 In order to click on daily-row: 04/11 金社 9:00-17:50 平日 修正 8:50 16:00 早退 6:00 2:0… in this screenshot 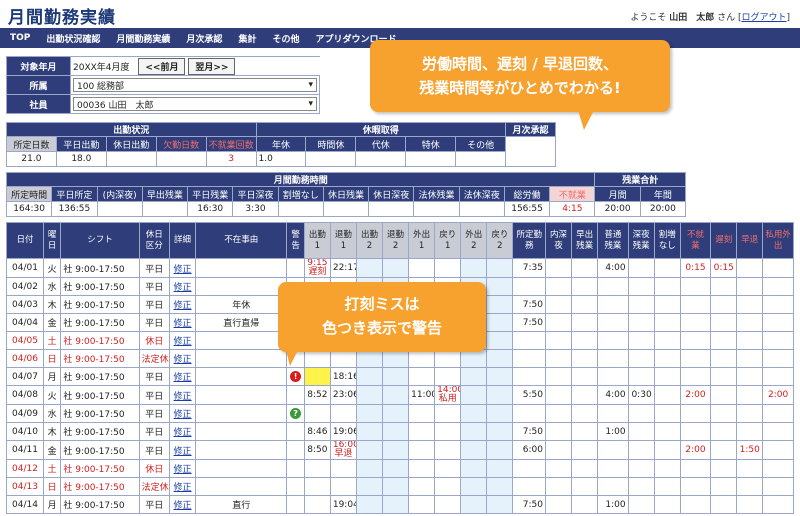, I will do `click(400, 450)`.